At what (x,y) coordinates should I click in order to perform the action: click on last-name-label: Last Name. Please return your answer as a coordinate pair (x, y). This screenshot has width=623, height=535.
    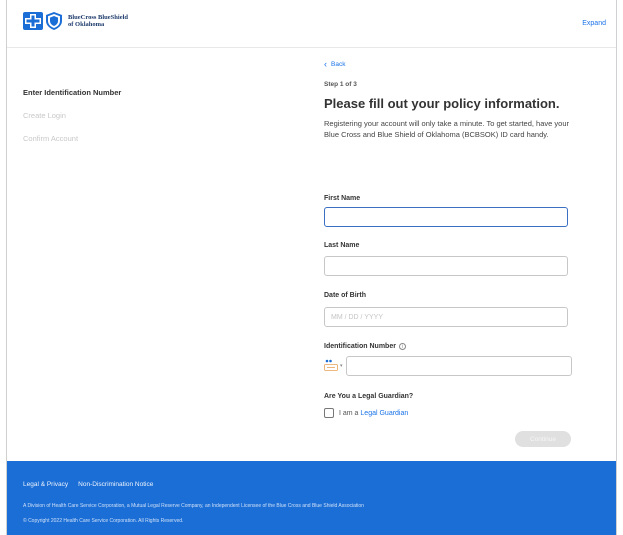
    Looking at the image, I should click on (342, 245).